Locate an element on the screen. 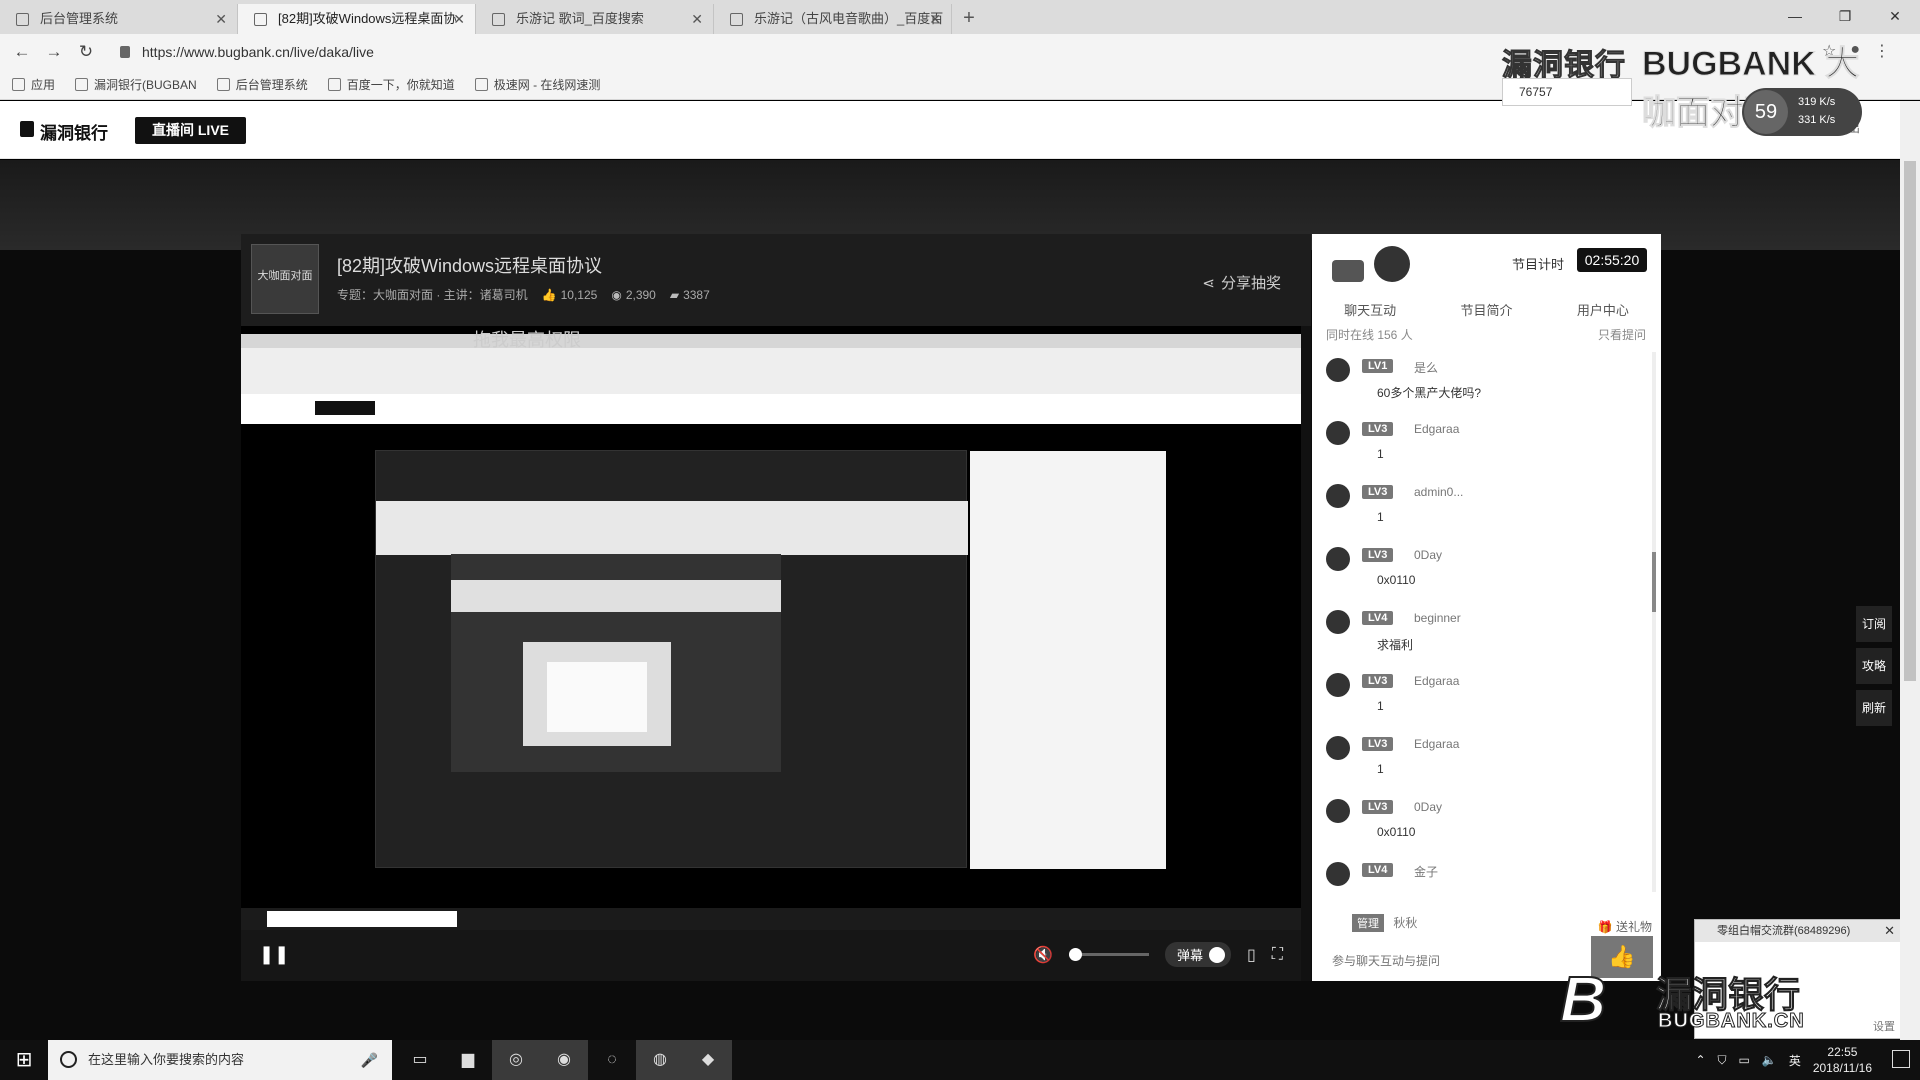 The image size is (1920, 1080). chat-input is located at coordinates (1439, 961).